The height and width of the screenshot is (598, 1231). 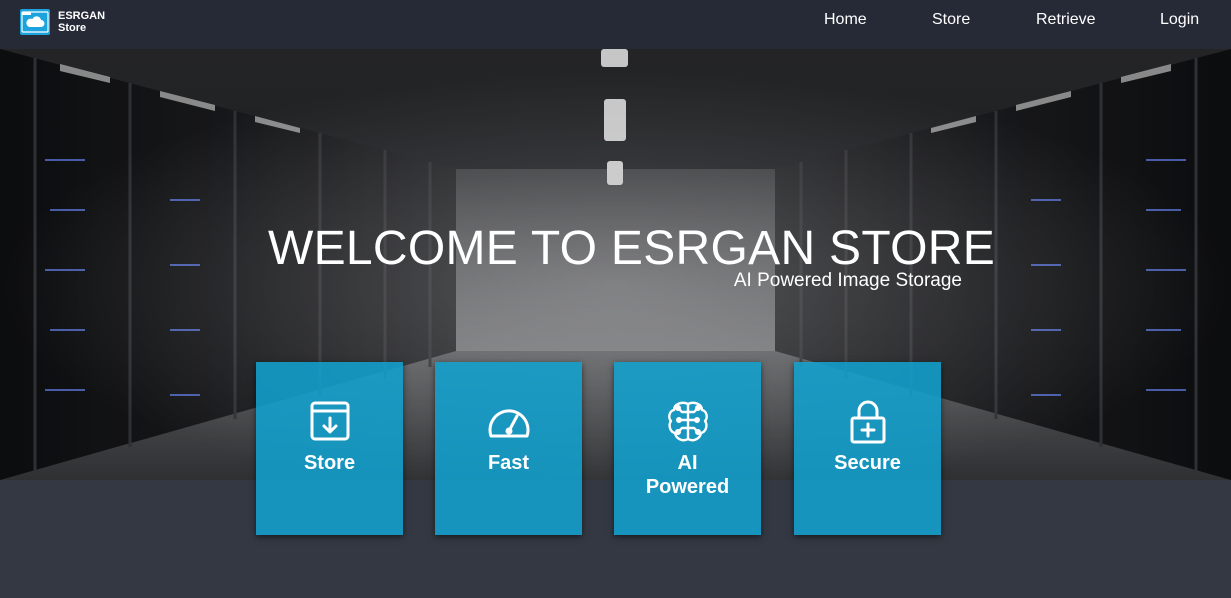 I want to click on cloud-storage-icon, so click(x=35, y=22).